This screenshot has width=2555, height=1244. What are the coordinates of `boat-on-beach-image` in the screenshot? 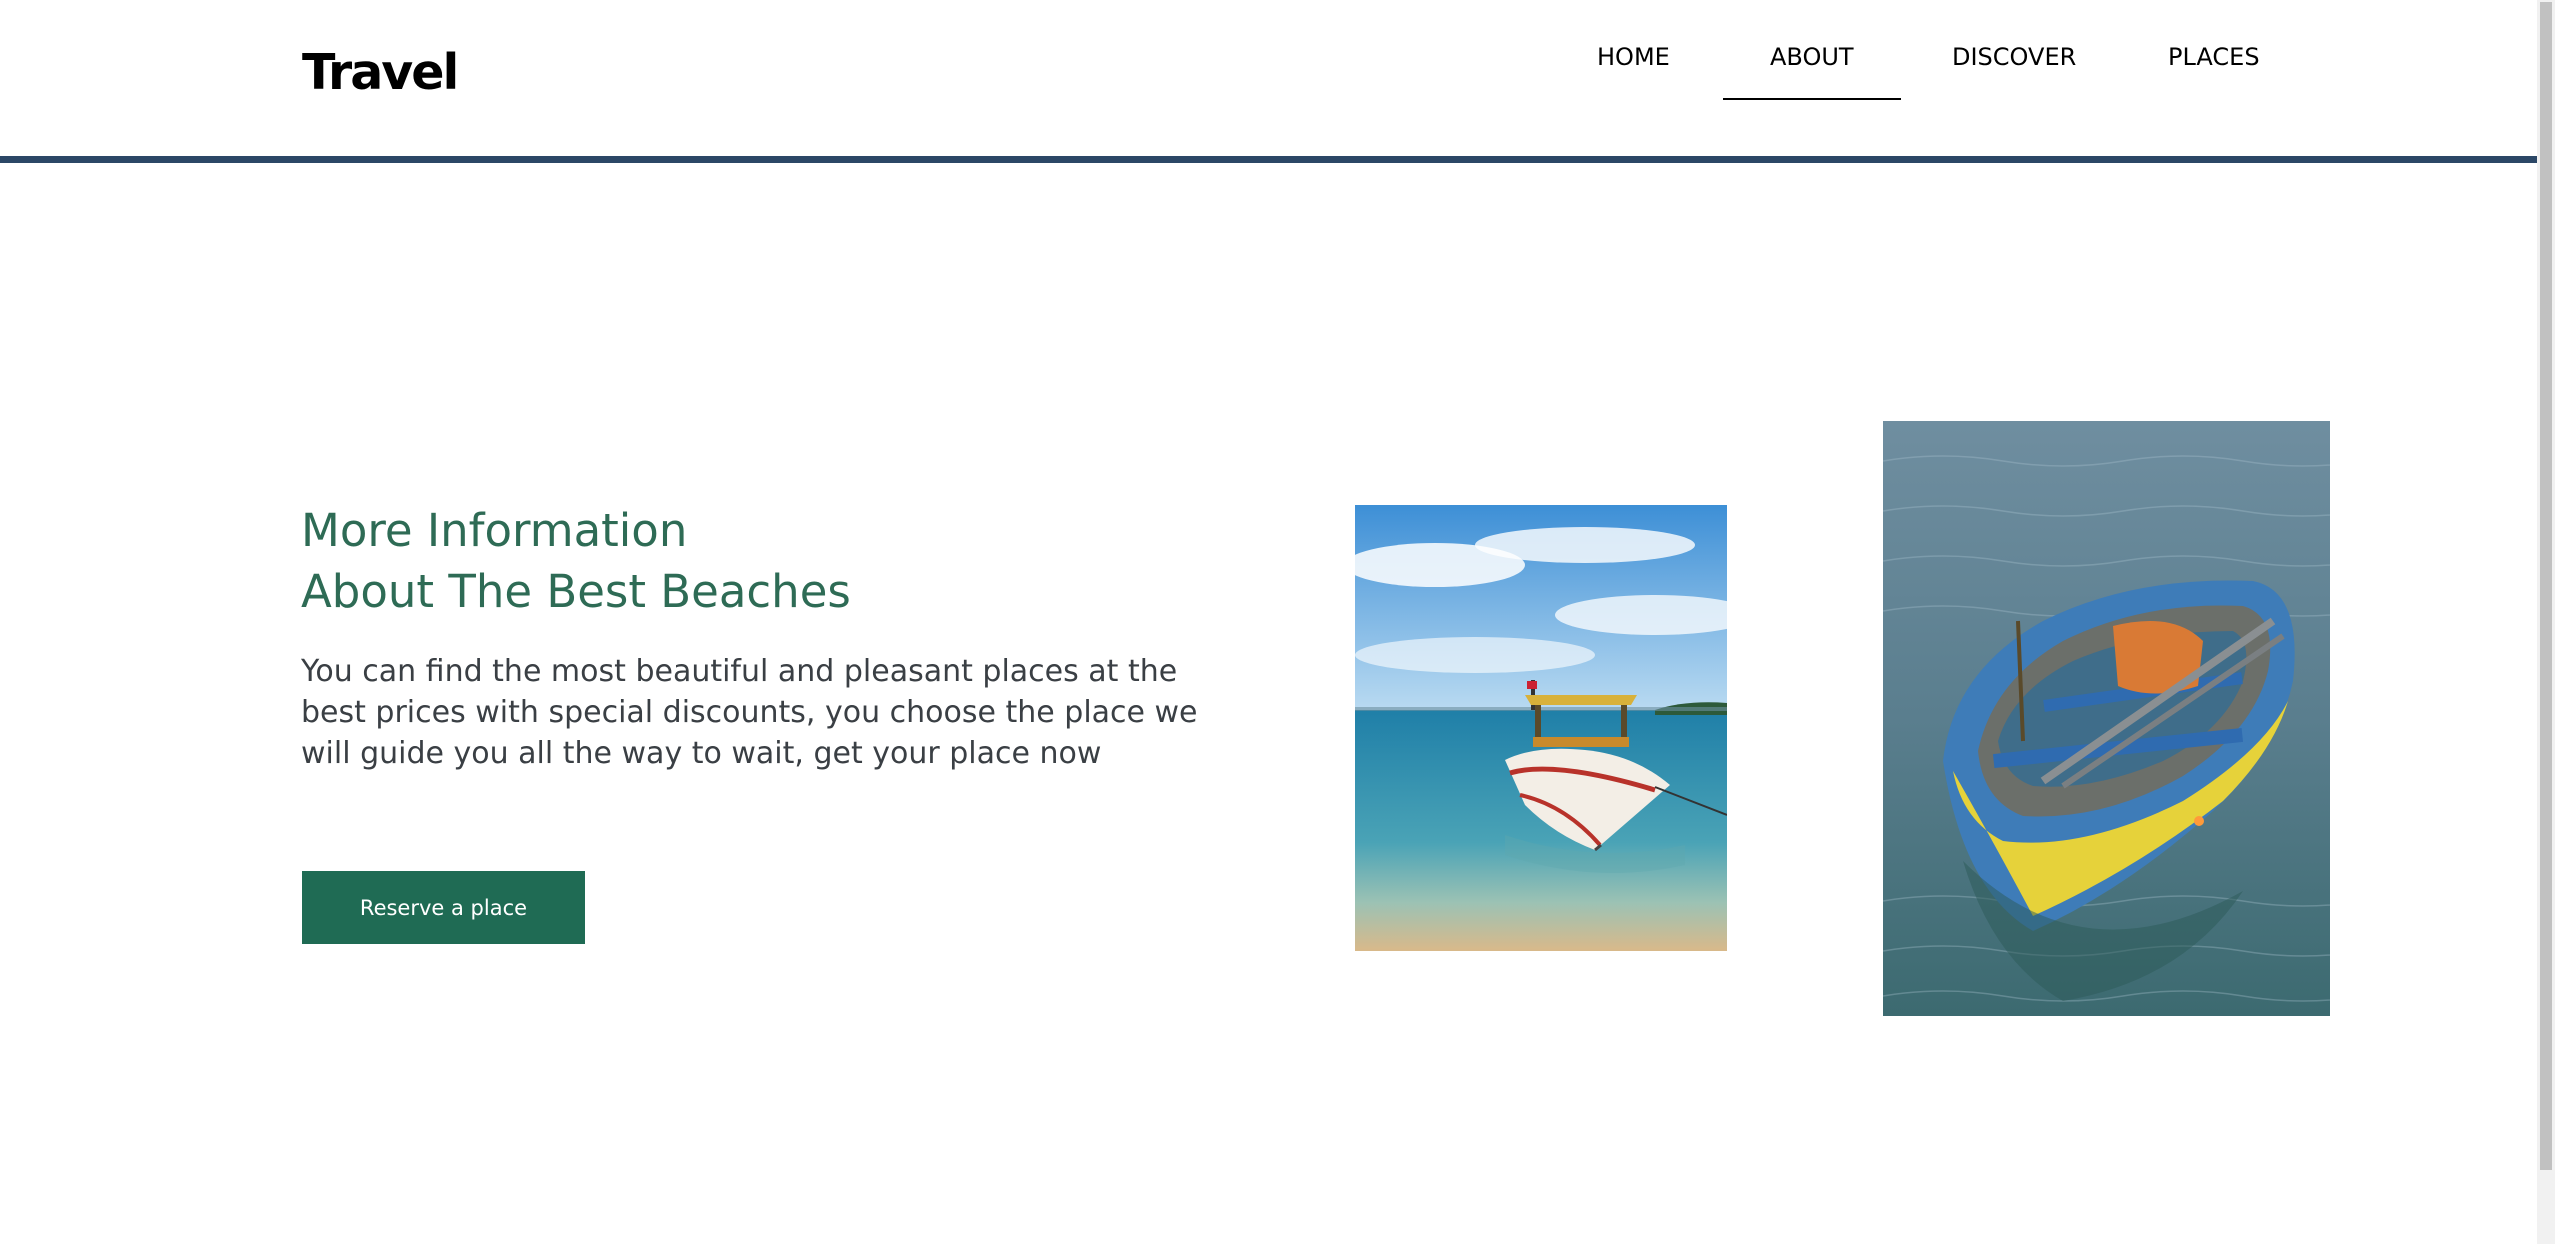 It's located at (1541, 728).